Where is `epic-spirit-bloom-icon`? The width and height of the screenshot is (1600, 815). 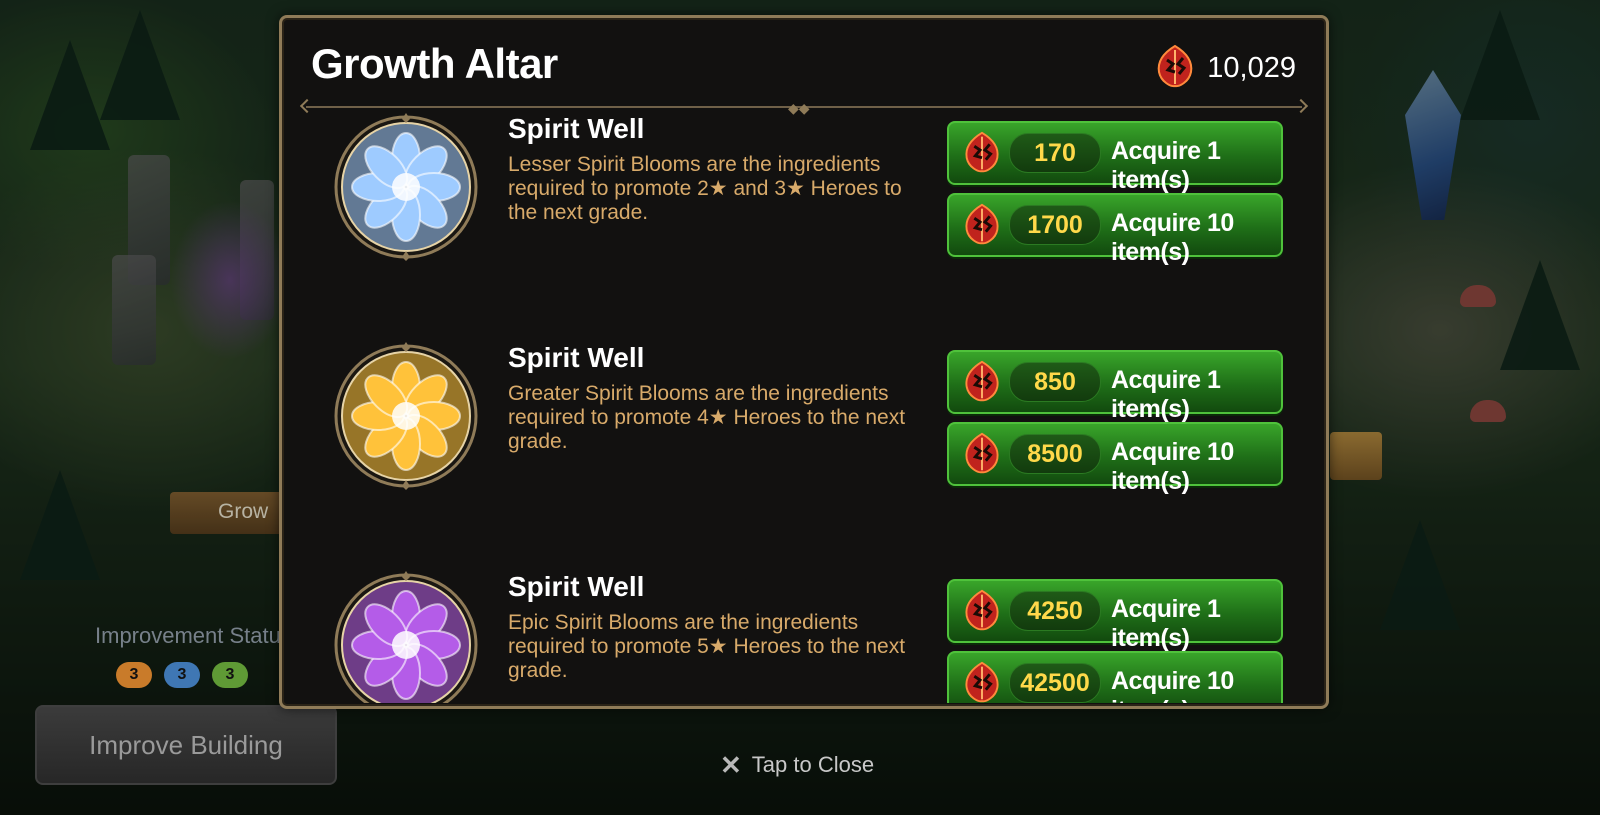 epic-spirit-bloom-icon is located at coordinates (406, 637).